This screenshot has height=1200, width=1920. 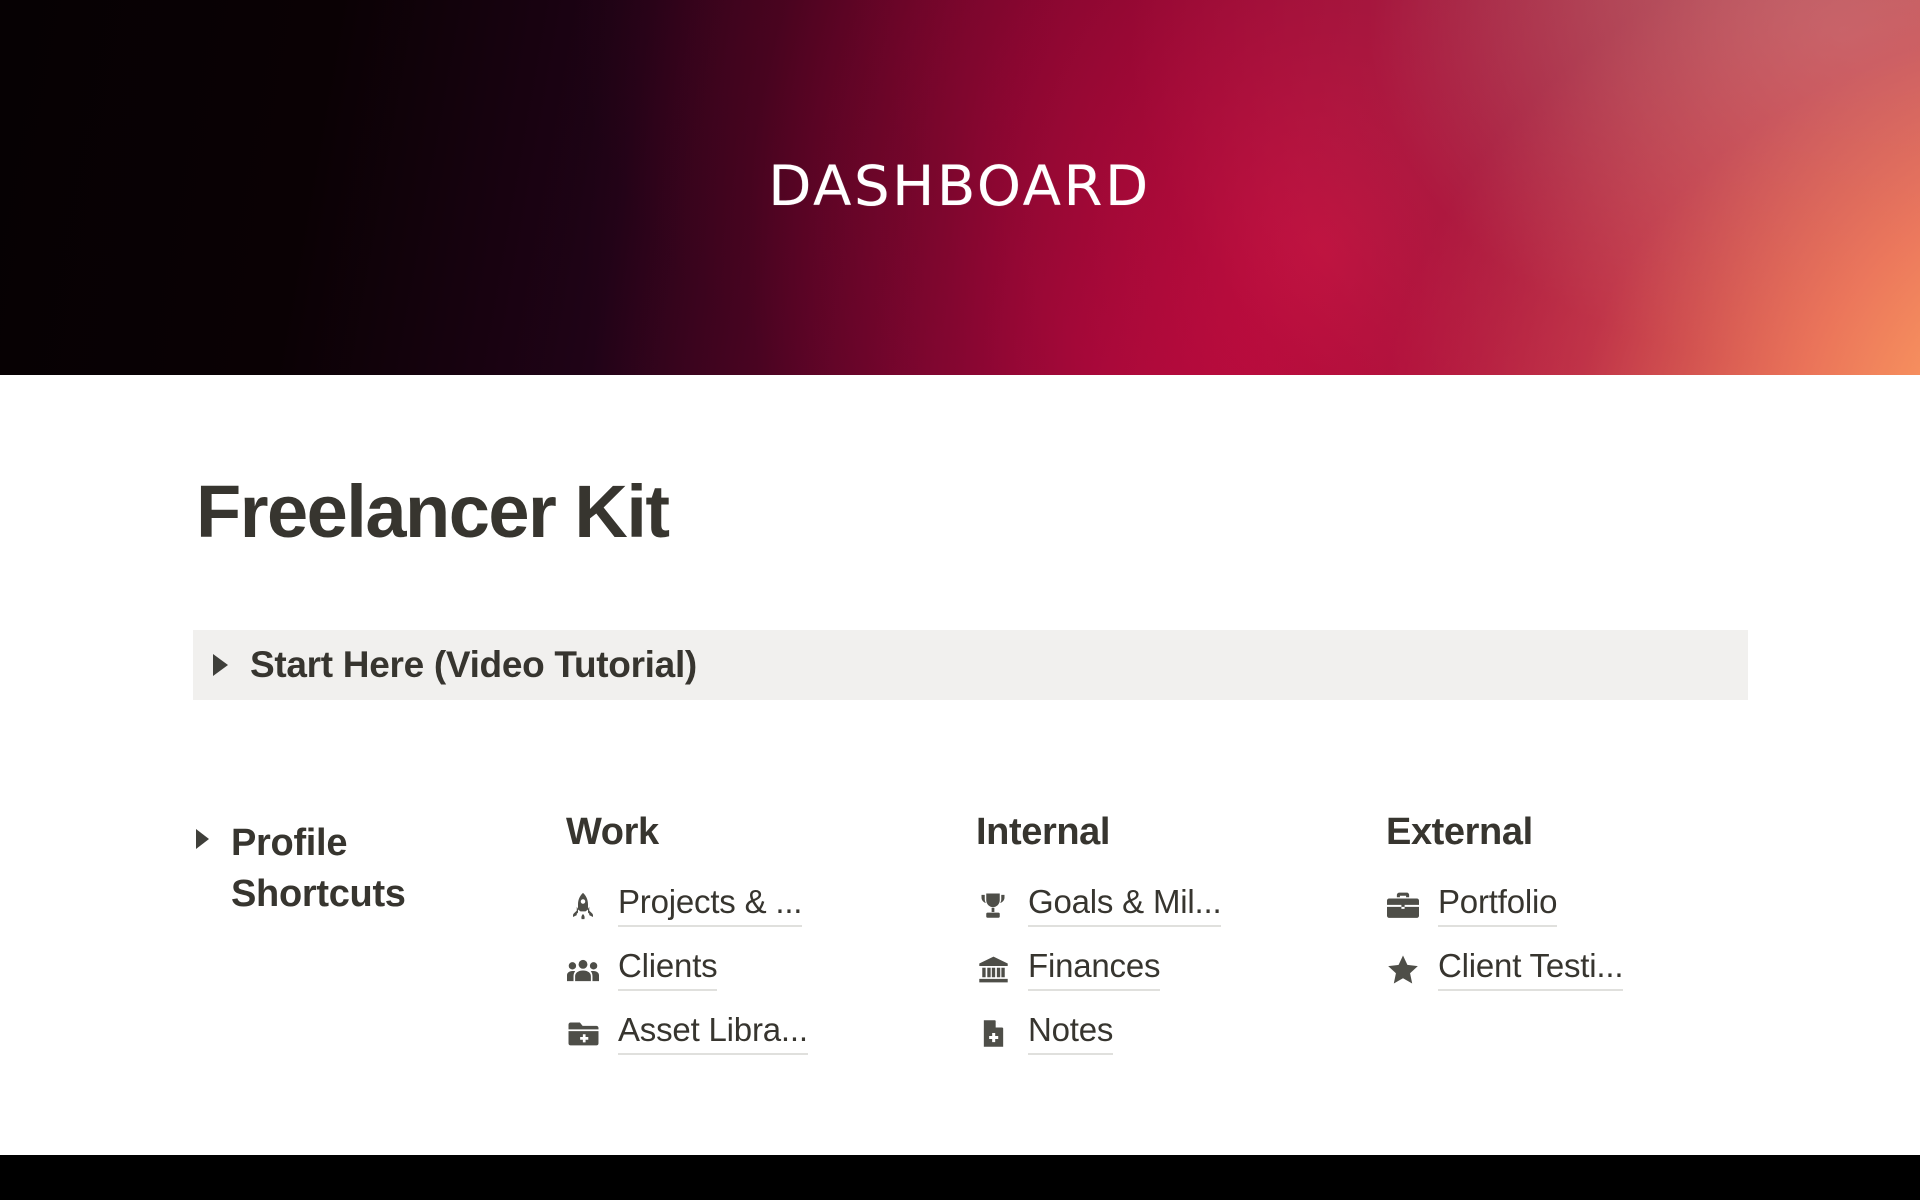 I want to click on column-heading-internal: Internal, so click(x=1043, y=832).